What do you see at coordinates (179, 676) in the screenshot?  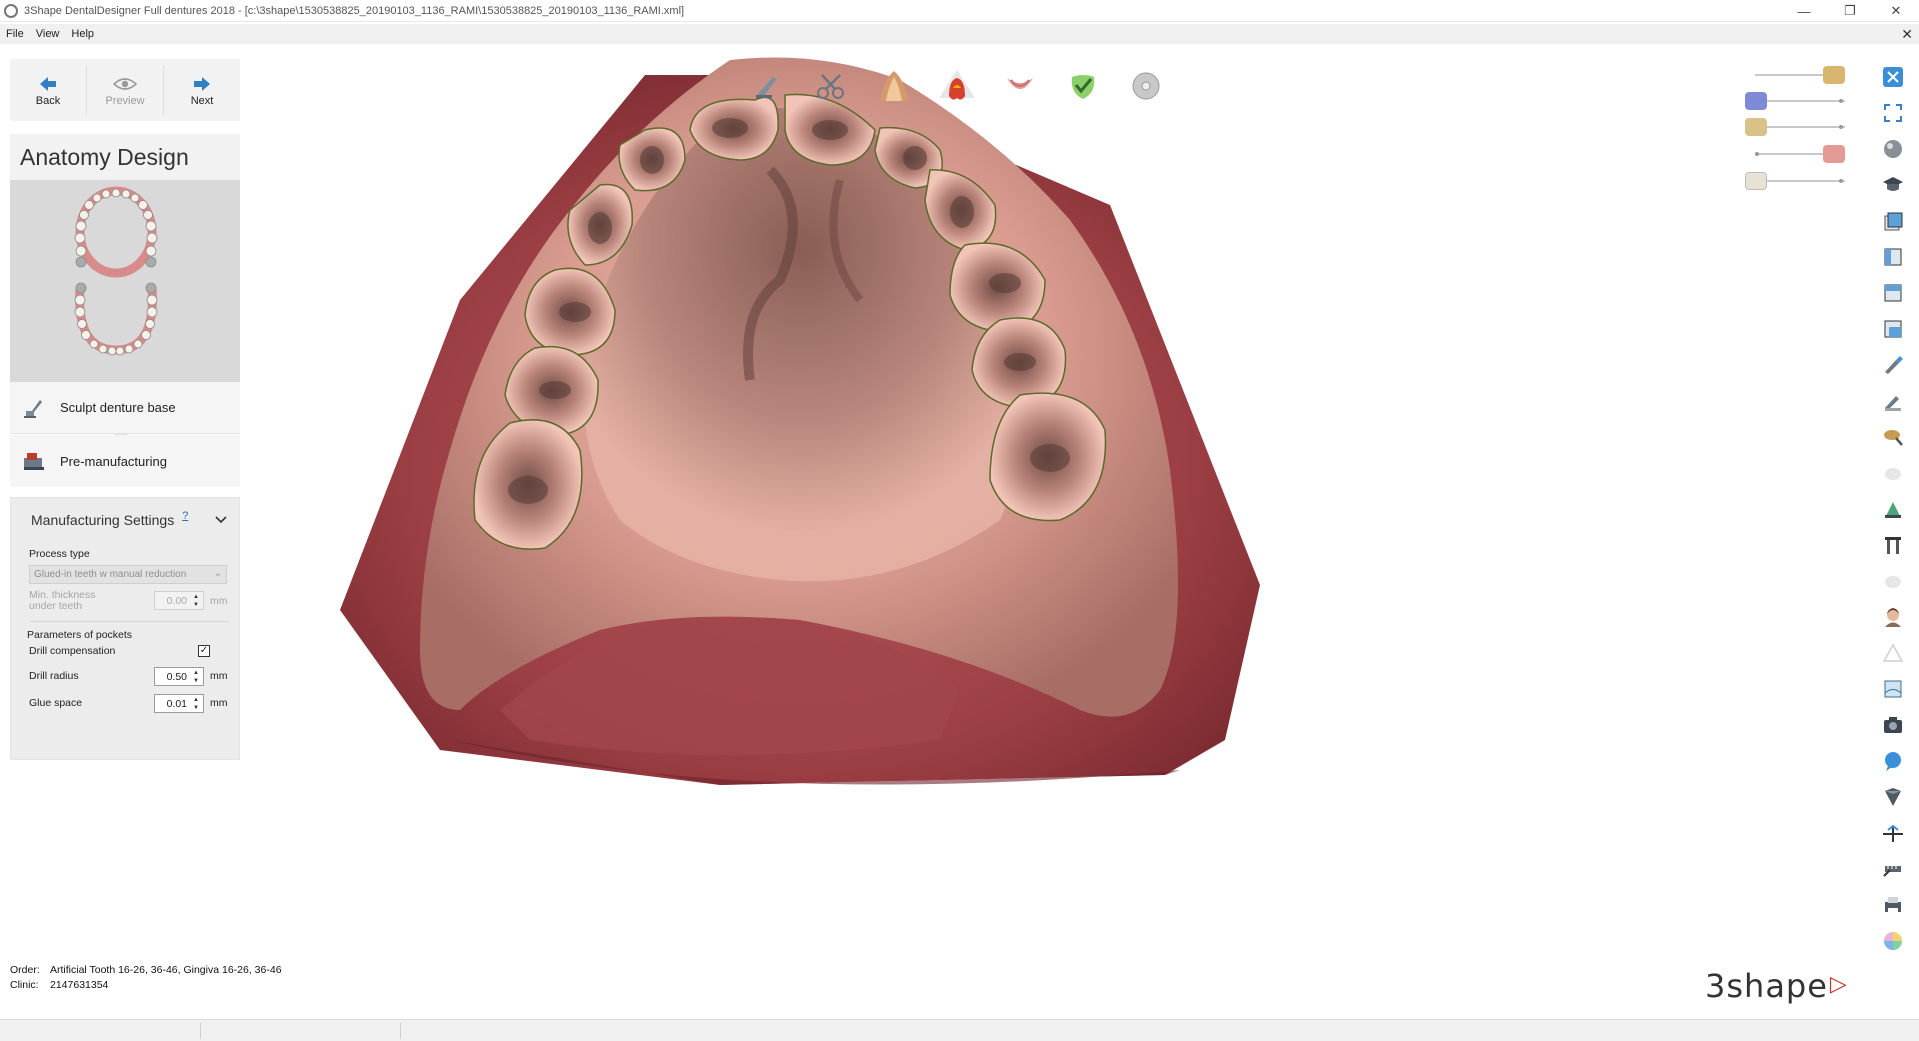 I see `drill-radius-input: 0.50 ▲ ▼` at bounding box center [179, 676].